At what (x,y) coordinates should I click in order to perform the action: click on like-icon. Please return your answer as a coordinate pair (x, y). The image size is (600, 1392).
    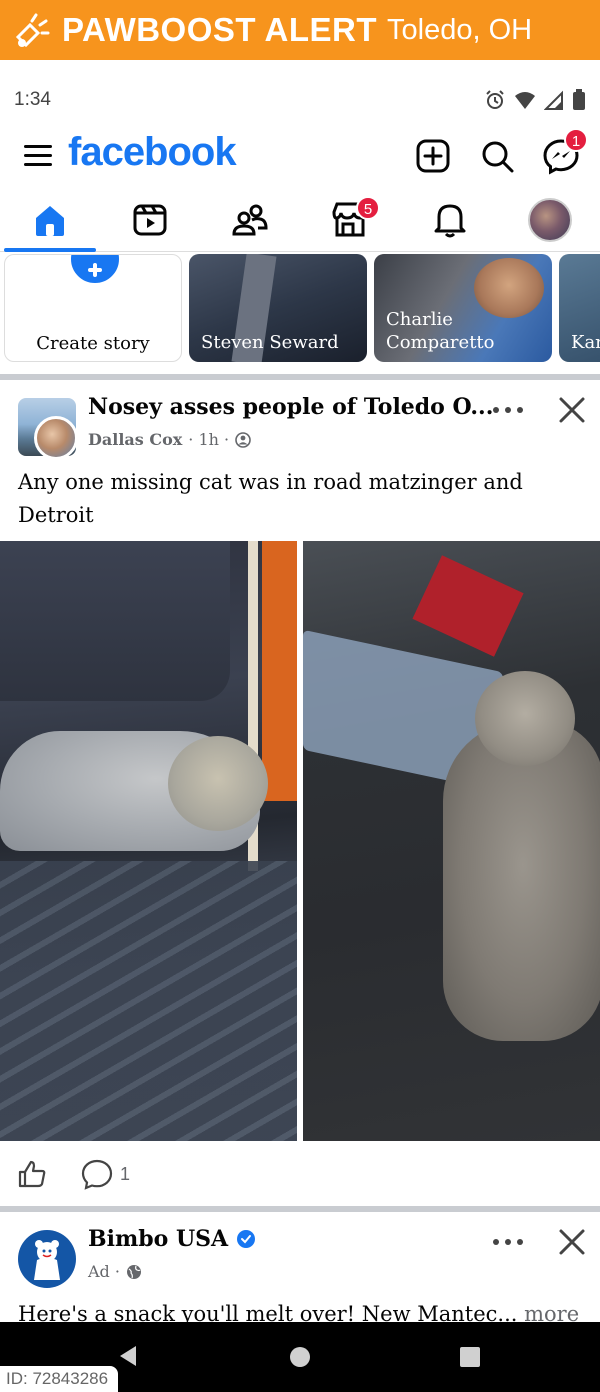
    Looking at the image, I should click on (32, 1174).